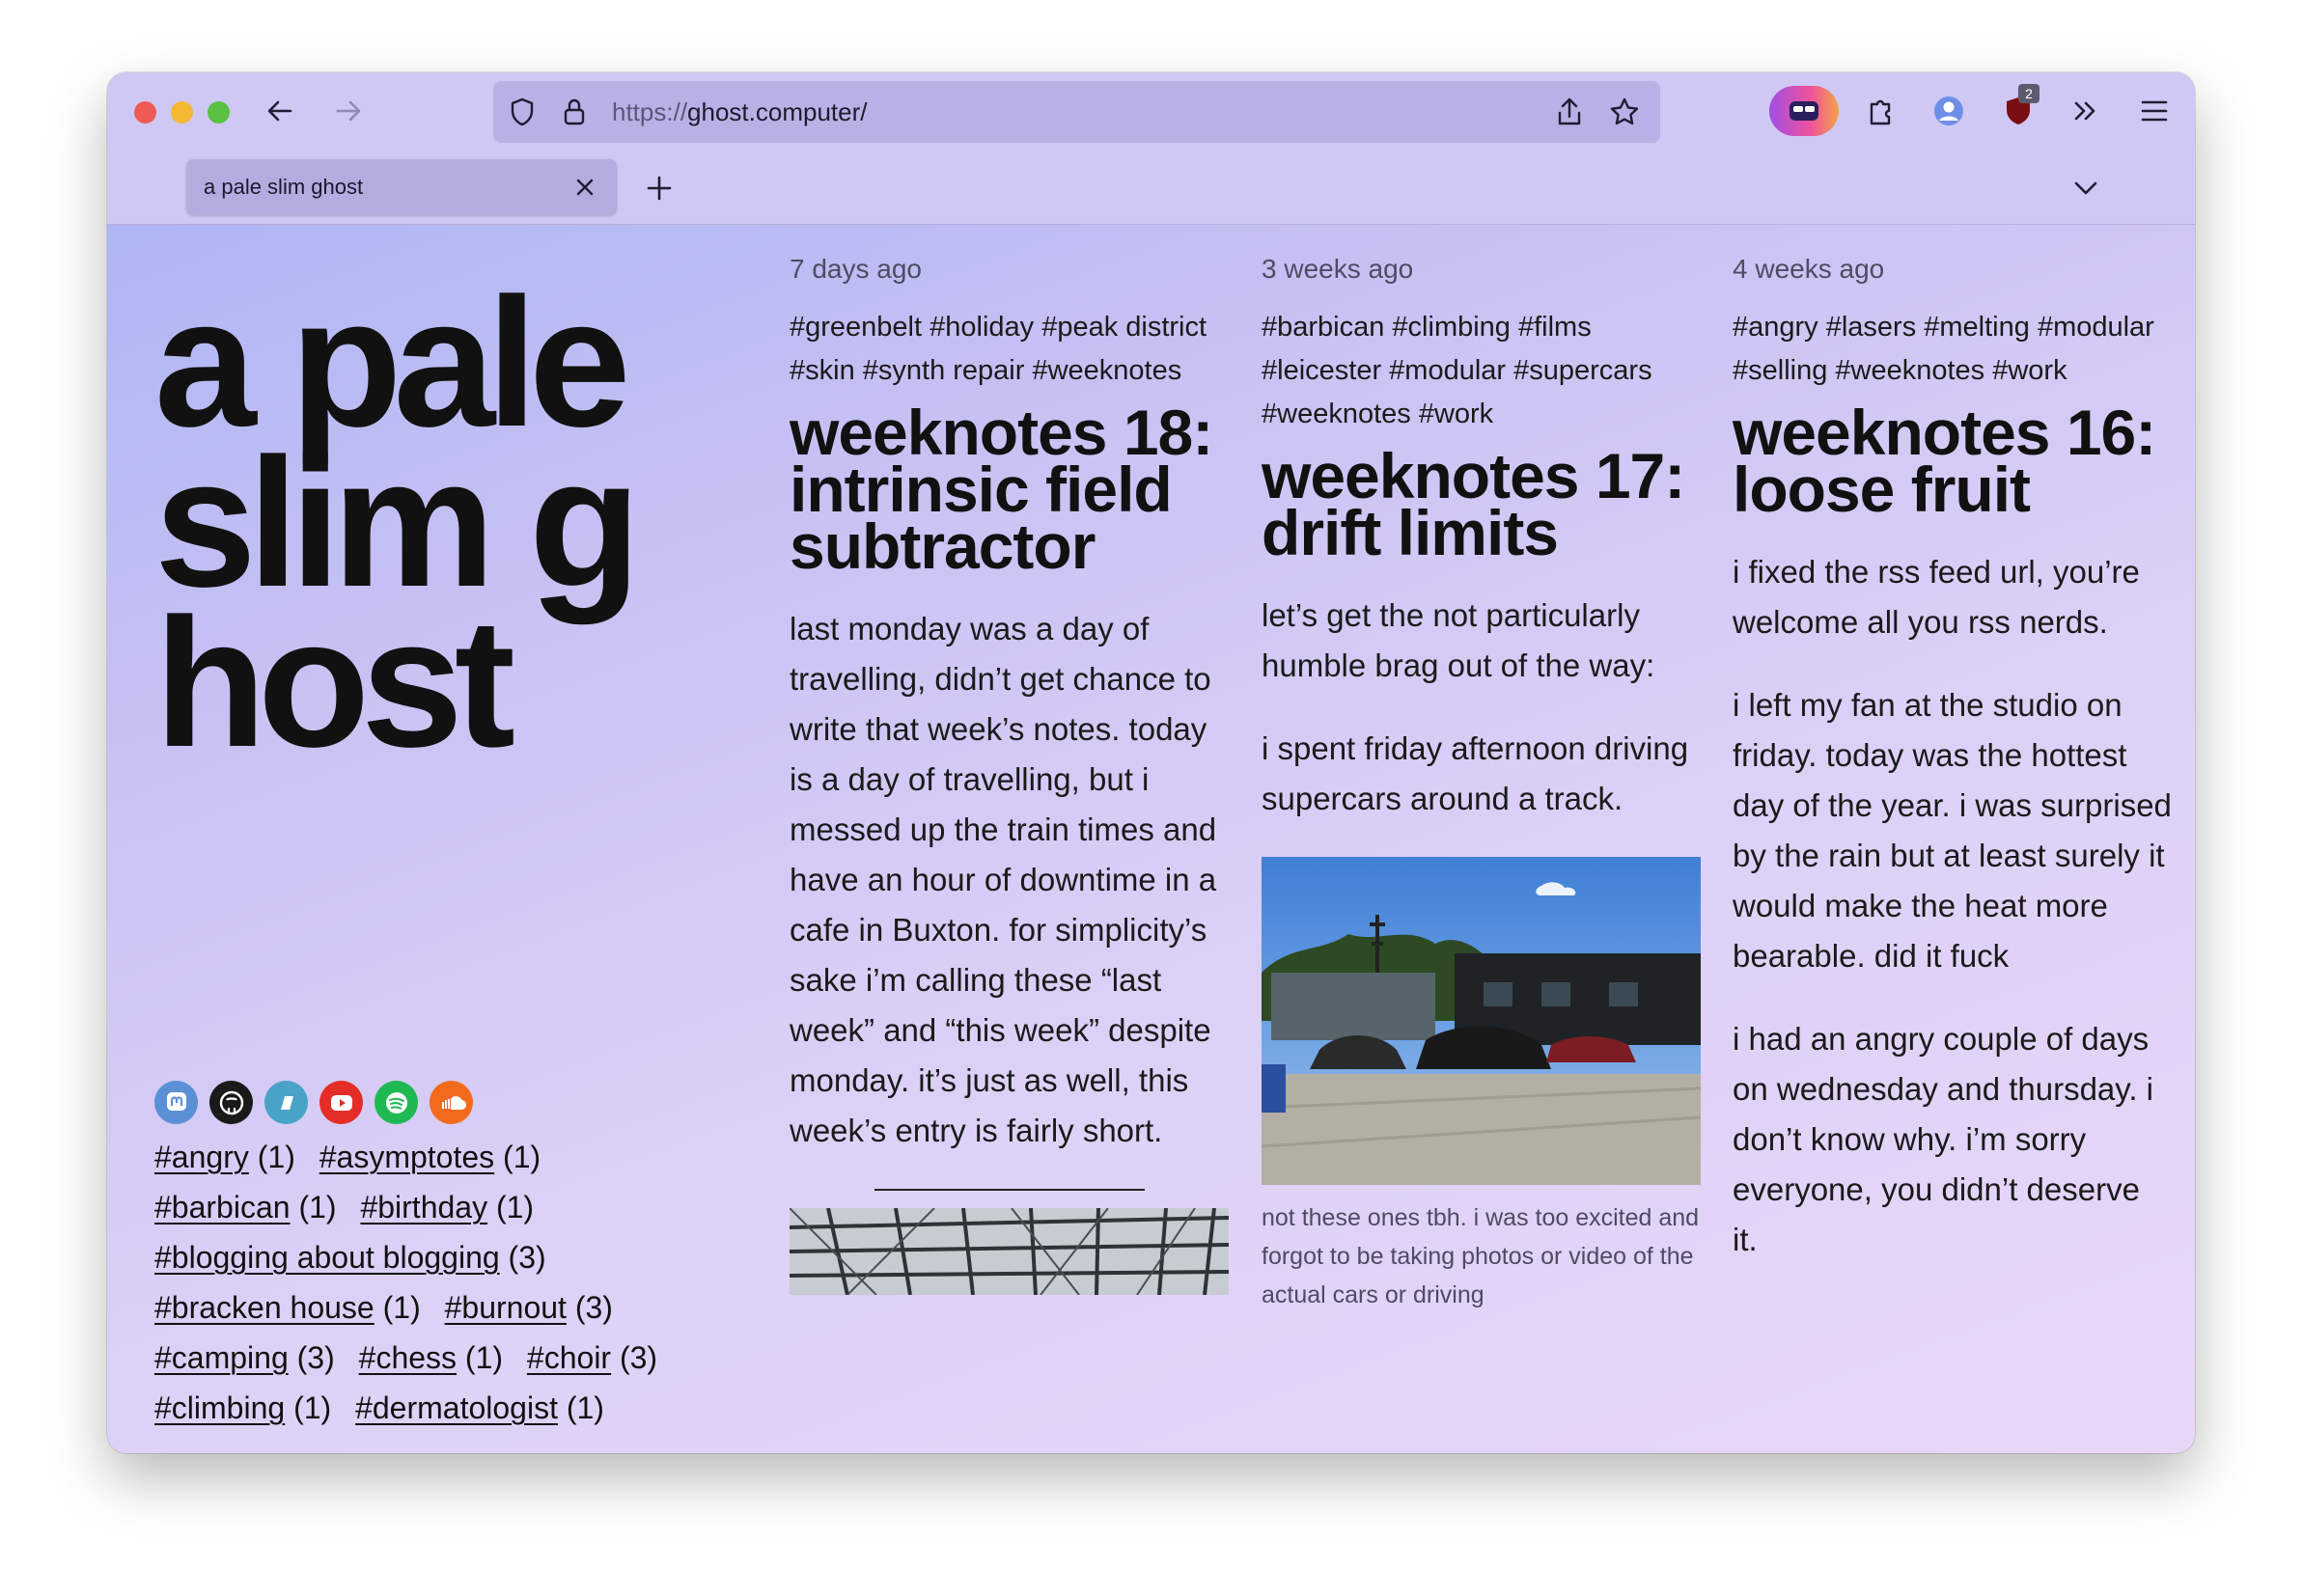  I want to click on tag-item: #climbing (1), so click(242, 1408).